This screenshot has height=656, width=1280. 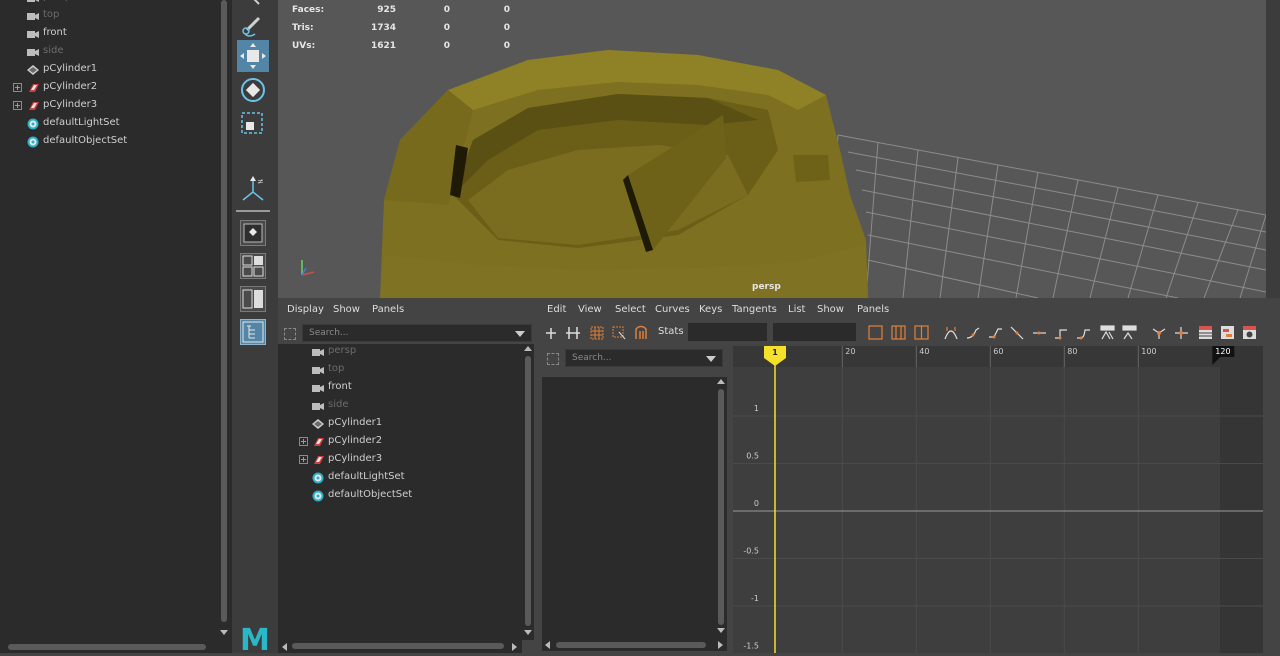 What do you see at coordinates (1273, 149) in the screenshot?
I see `viewport-right-strip` at bounding box center [1273, 149].